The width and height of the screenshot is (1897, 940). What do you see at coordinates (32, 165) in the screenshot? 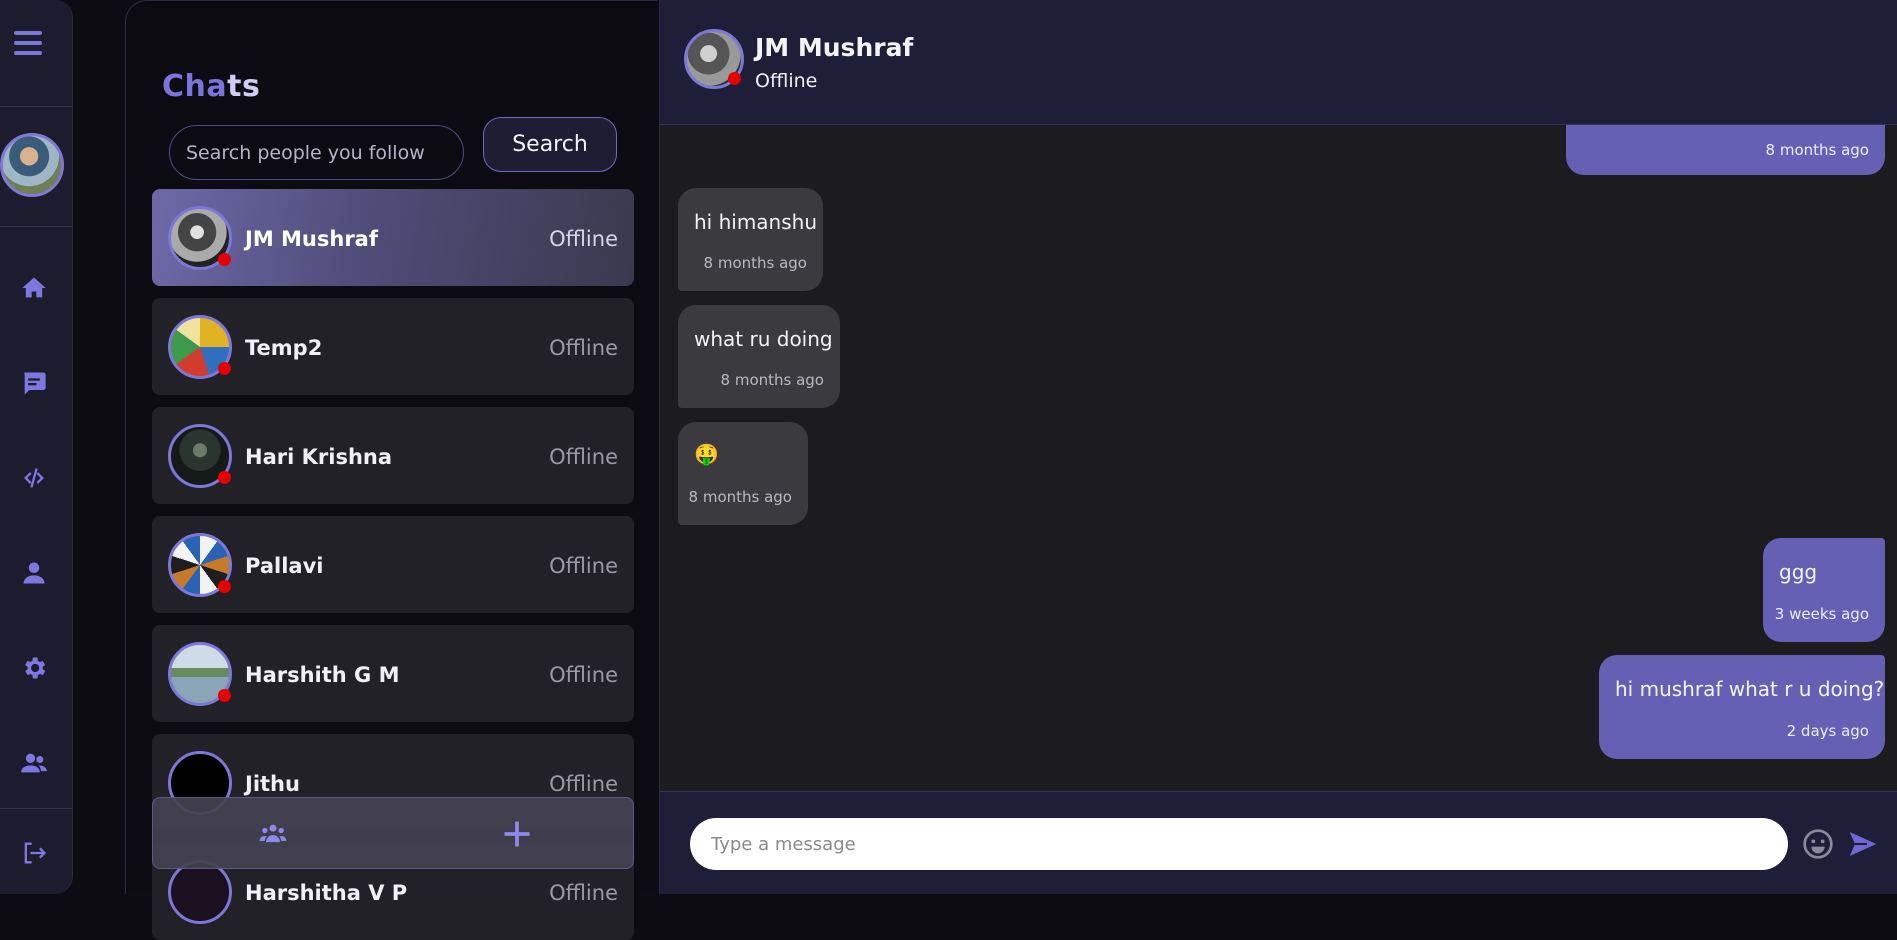
I see `profile-avatar` at bounding box center [32, 165].